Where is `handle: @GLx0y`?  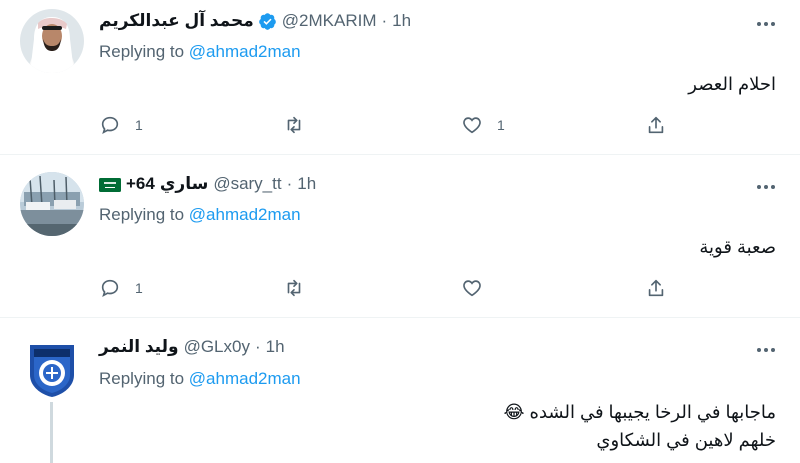
handle: @GLx0y is located at coordinates (217, 347).